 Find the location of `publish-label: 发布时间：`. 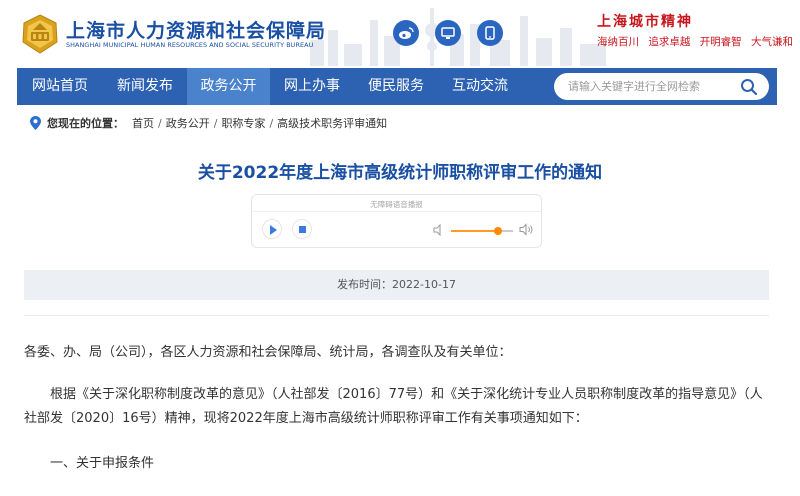

publish-label: 发布时间： is located at coordinates (365, 284).